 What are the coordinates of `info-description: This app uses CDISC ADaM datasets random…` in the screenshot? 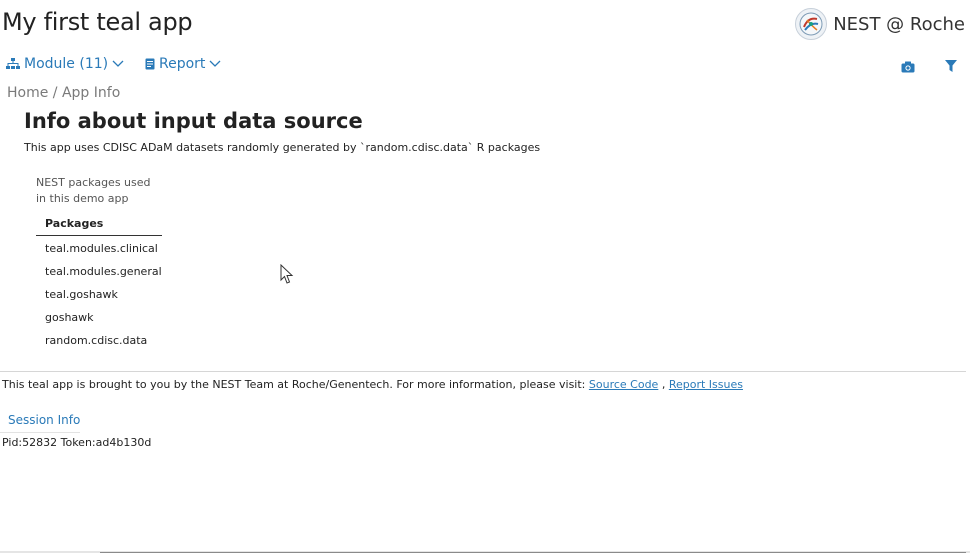 It's located at (282, 147).